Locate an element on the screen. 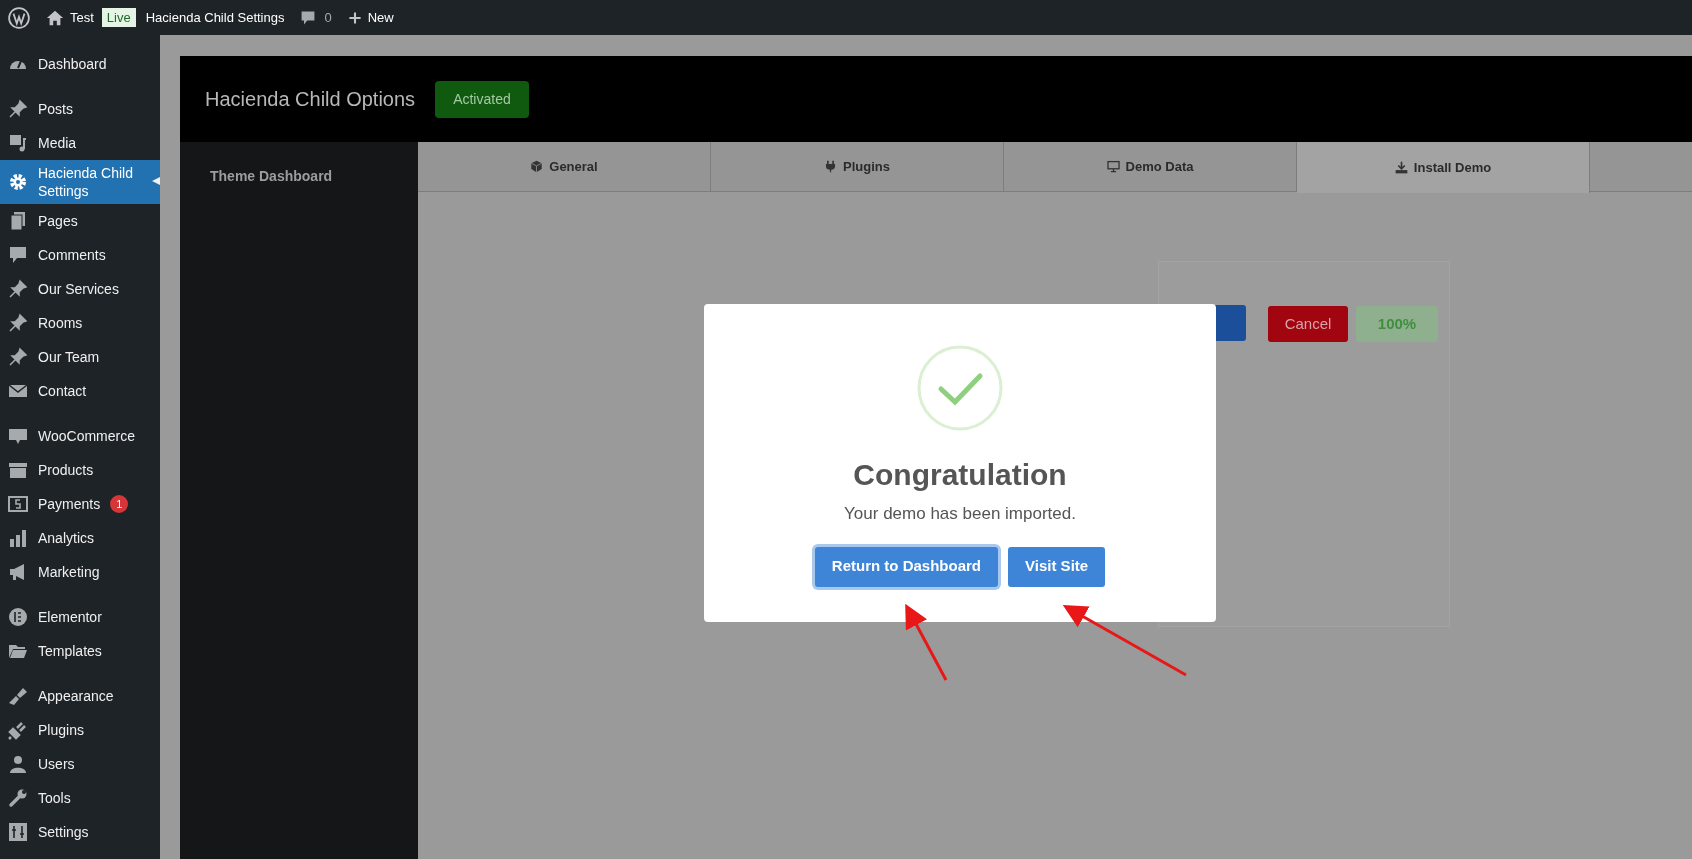 This screenshot has width=1692, height=859. sidebar-item: Marketing is located at coordinates (80, 572).